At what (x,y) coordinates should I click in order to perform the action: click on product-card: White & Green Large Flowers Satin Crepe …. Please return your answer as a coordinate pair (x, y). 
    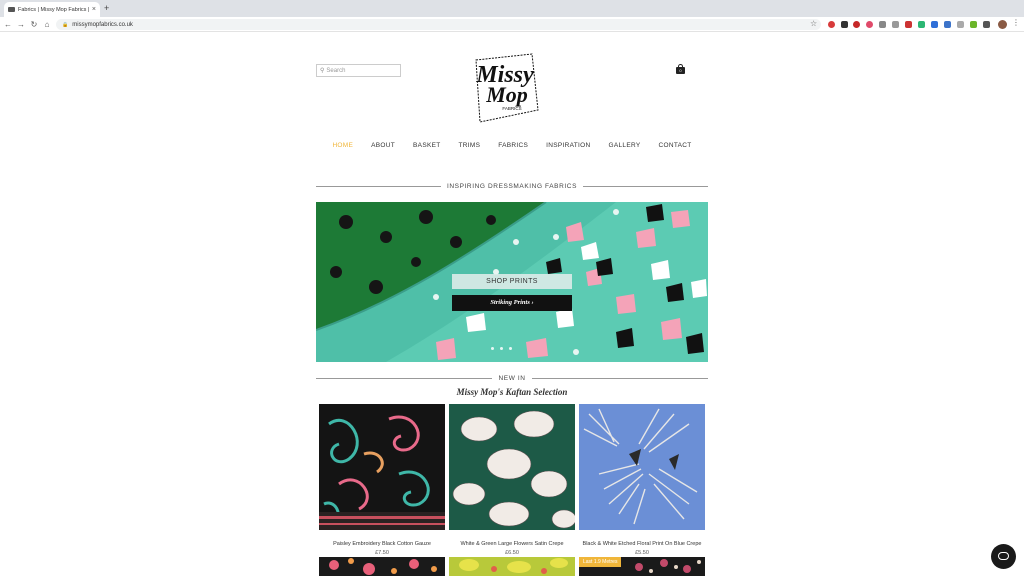
    Looking at the image, I should click on (513, 480).